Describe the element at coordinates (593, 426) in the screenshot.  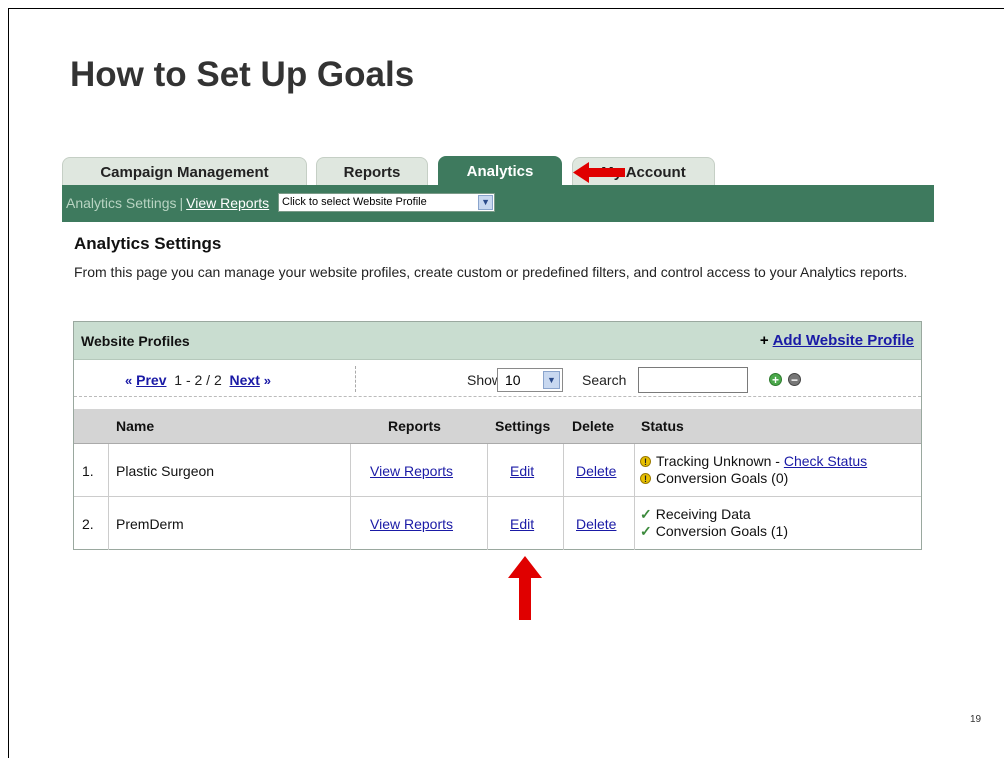
I see `header-delete: Delete` at that location.